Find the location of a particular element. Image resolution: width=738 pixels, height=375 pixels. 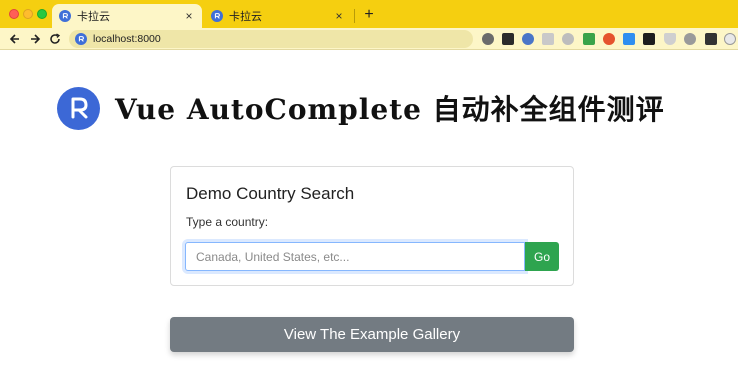

address-bar: localhost:8000 is located at coordinates (271, 39).